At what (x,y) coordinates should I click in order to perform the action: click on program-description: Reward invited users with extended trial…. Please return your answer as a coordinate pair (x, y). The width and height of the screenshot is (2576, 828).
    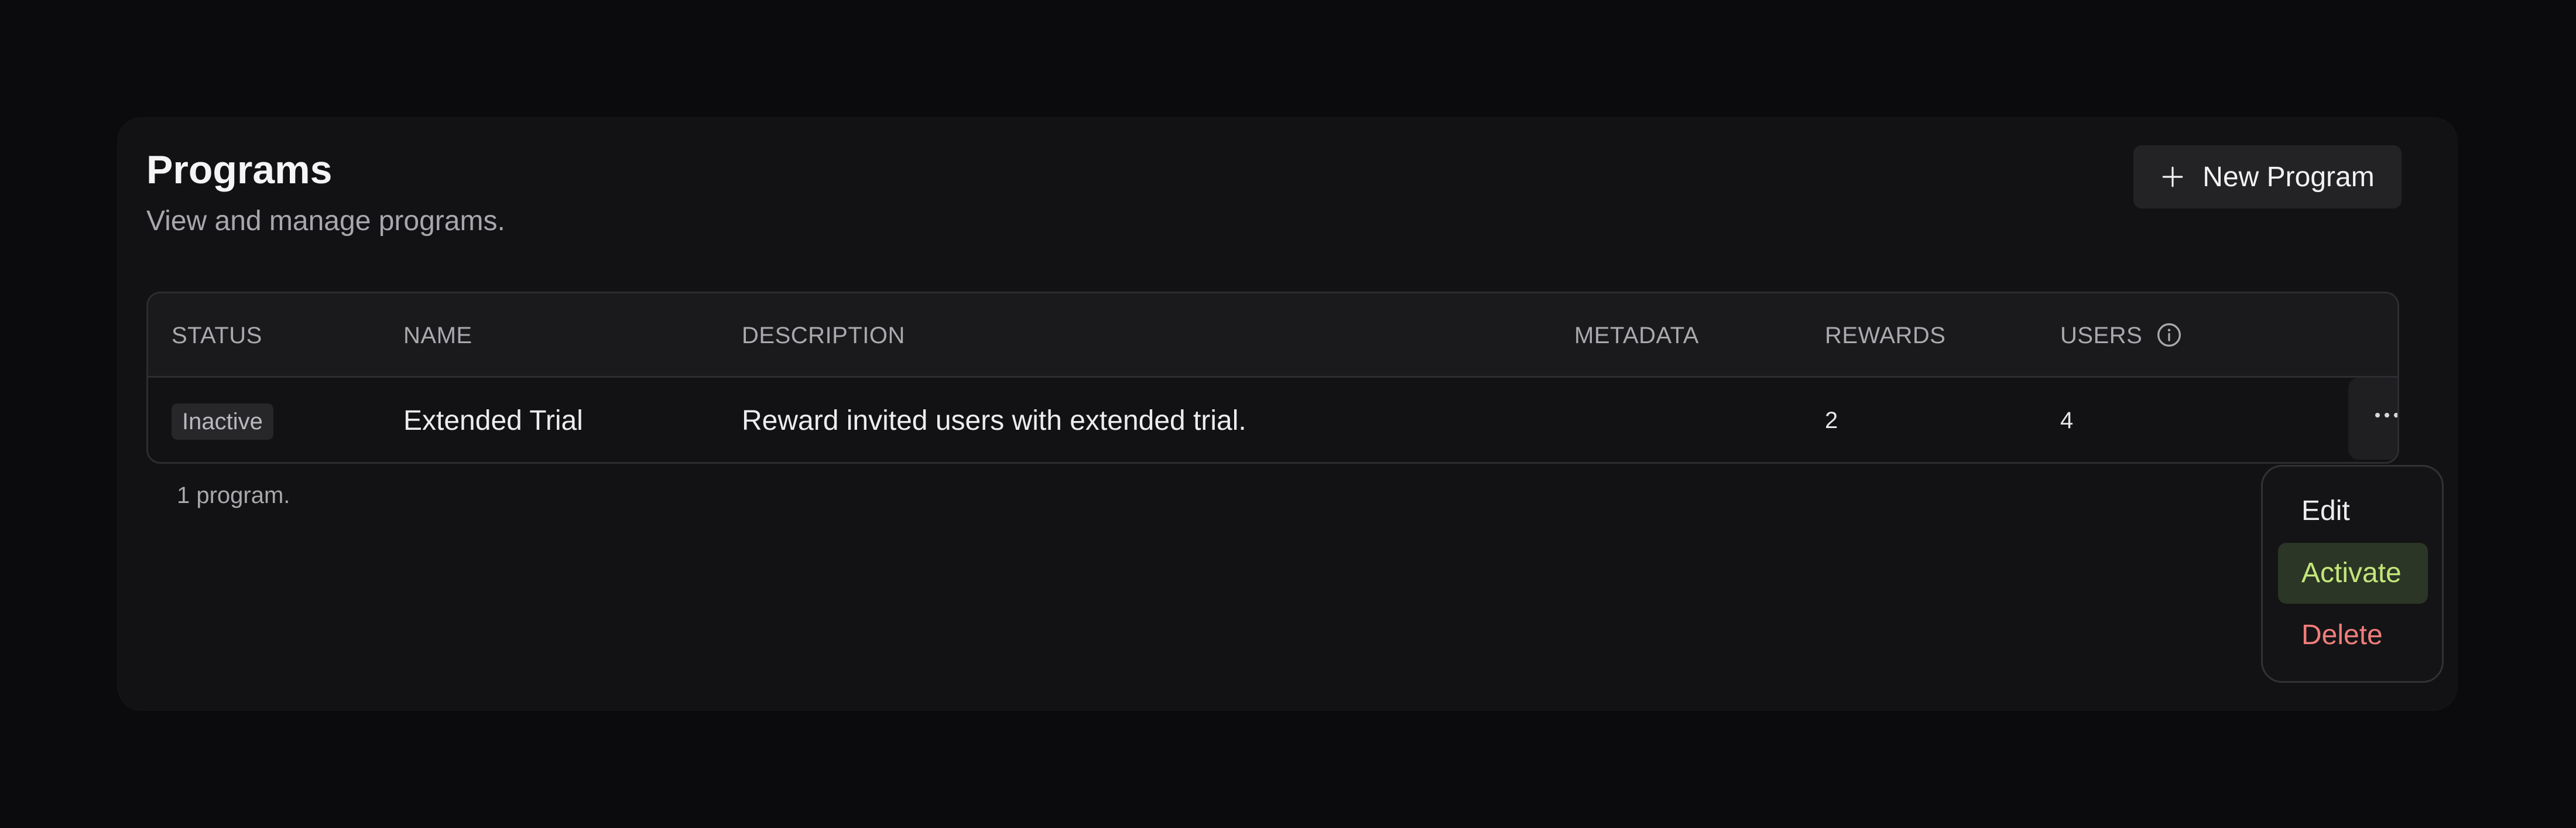
    Looking at the image, I should click on (994, 420).